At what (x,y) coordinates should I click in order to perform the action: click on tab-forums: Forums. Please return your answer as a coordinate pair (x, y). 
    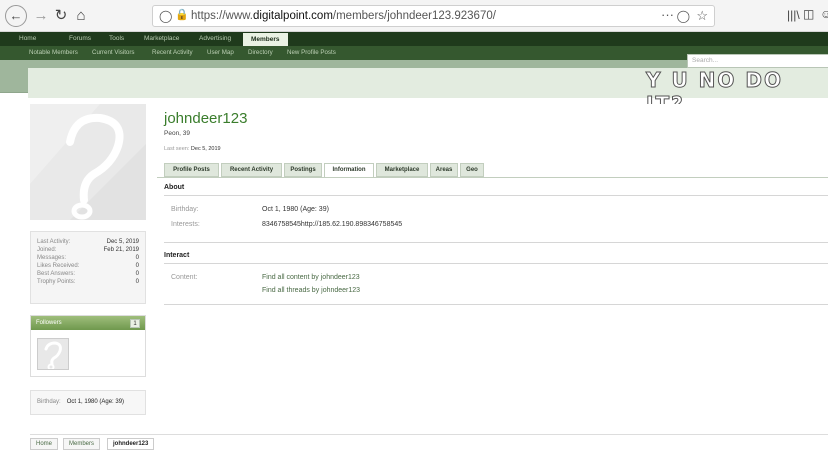
    Looking at the image, I should click on (80, 39).